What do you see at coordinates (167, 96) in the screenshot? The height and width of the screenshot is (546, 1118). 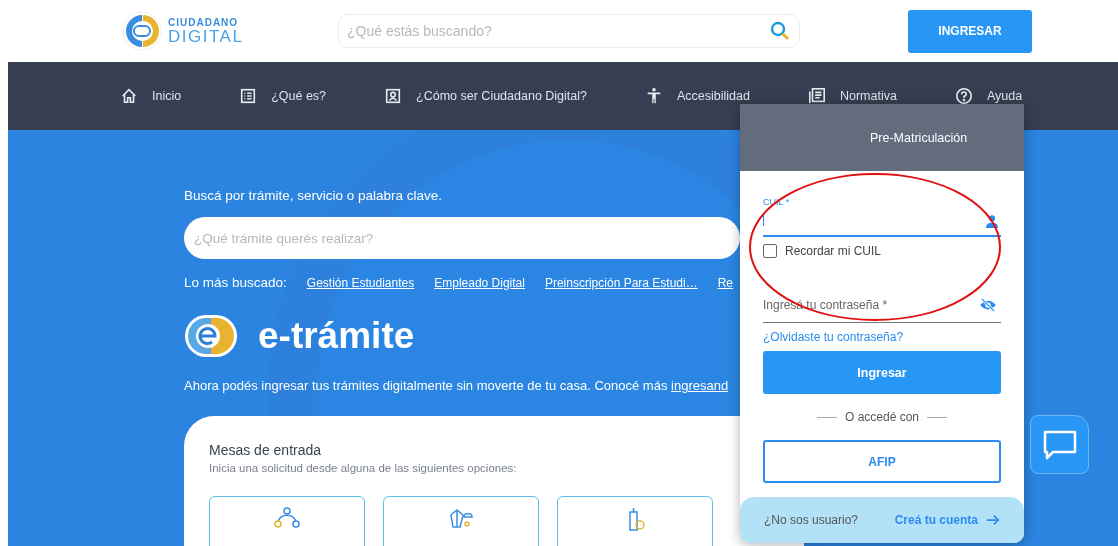 I see `nav-link: Inicio` at bounding box center [167, 96].